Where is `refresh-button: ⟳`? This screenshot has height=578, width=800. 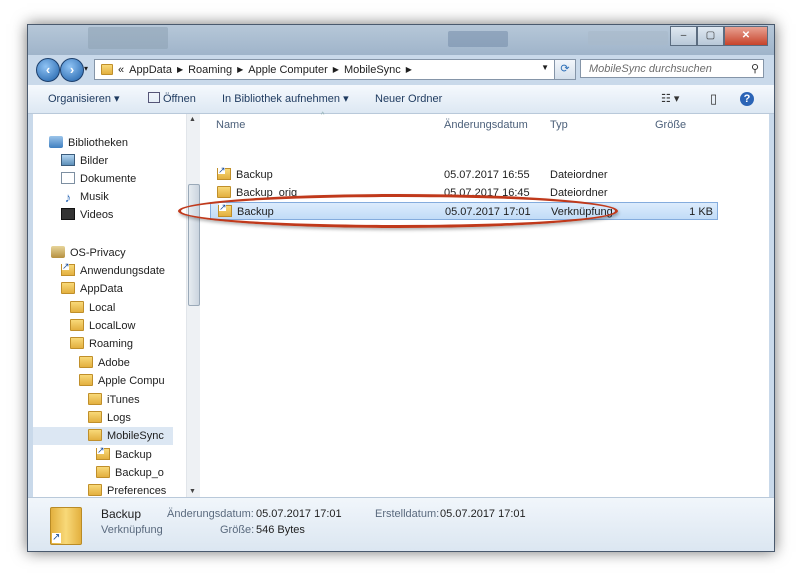
refresh-button: ⟳ is located at coordinates (565, 69).